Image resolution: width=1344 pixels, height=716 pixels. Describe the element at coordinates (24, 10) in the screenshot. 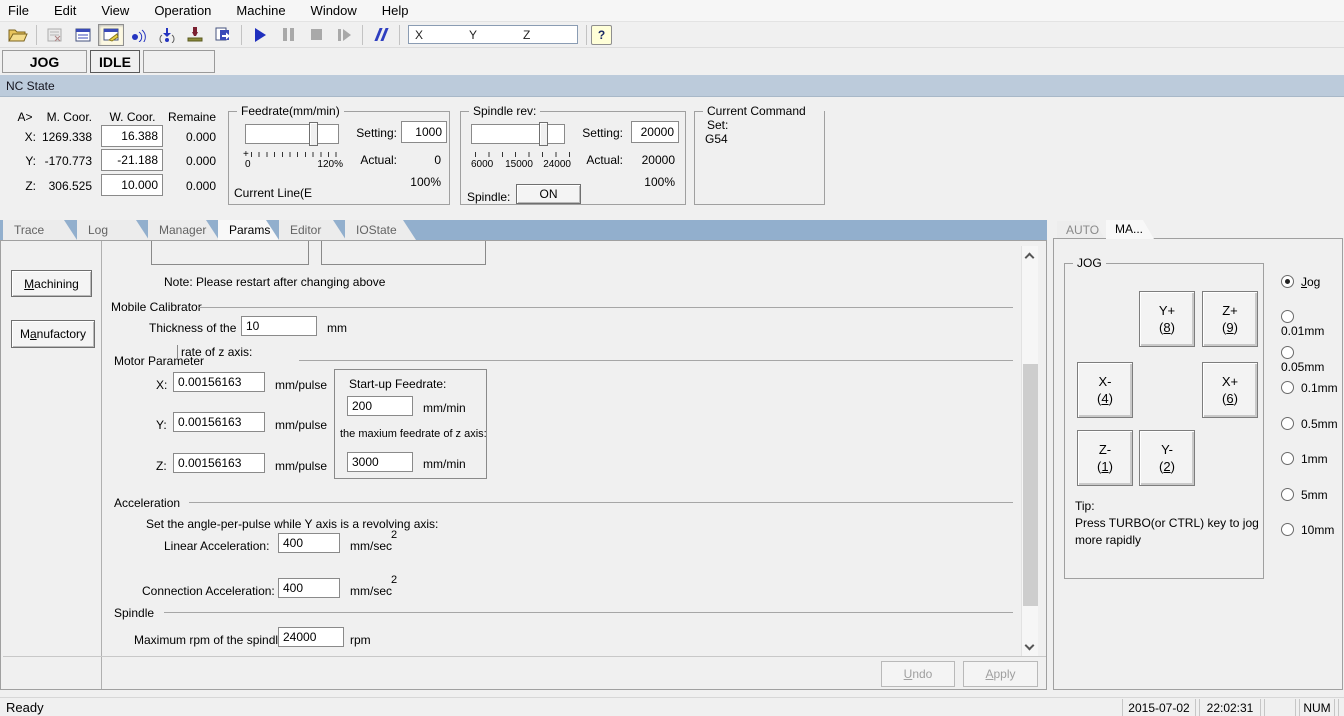

I see `menu-file: File` at that location.